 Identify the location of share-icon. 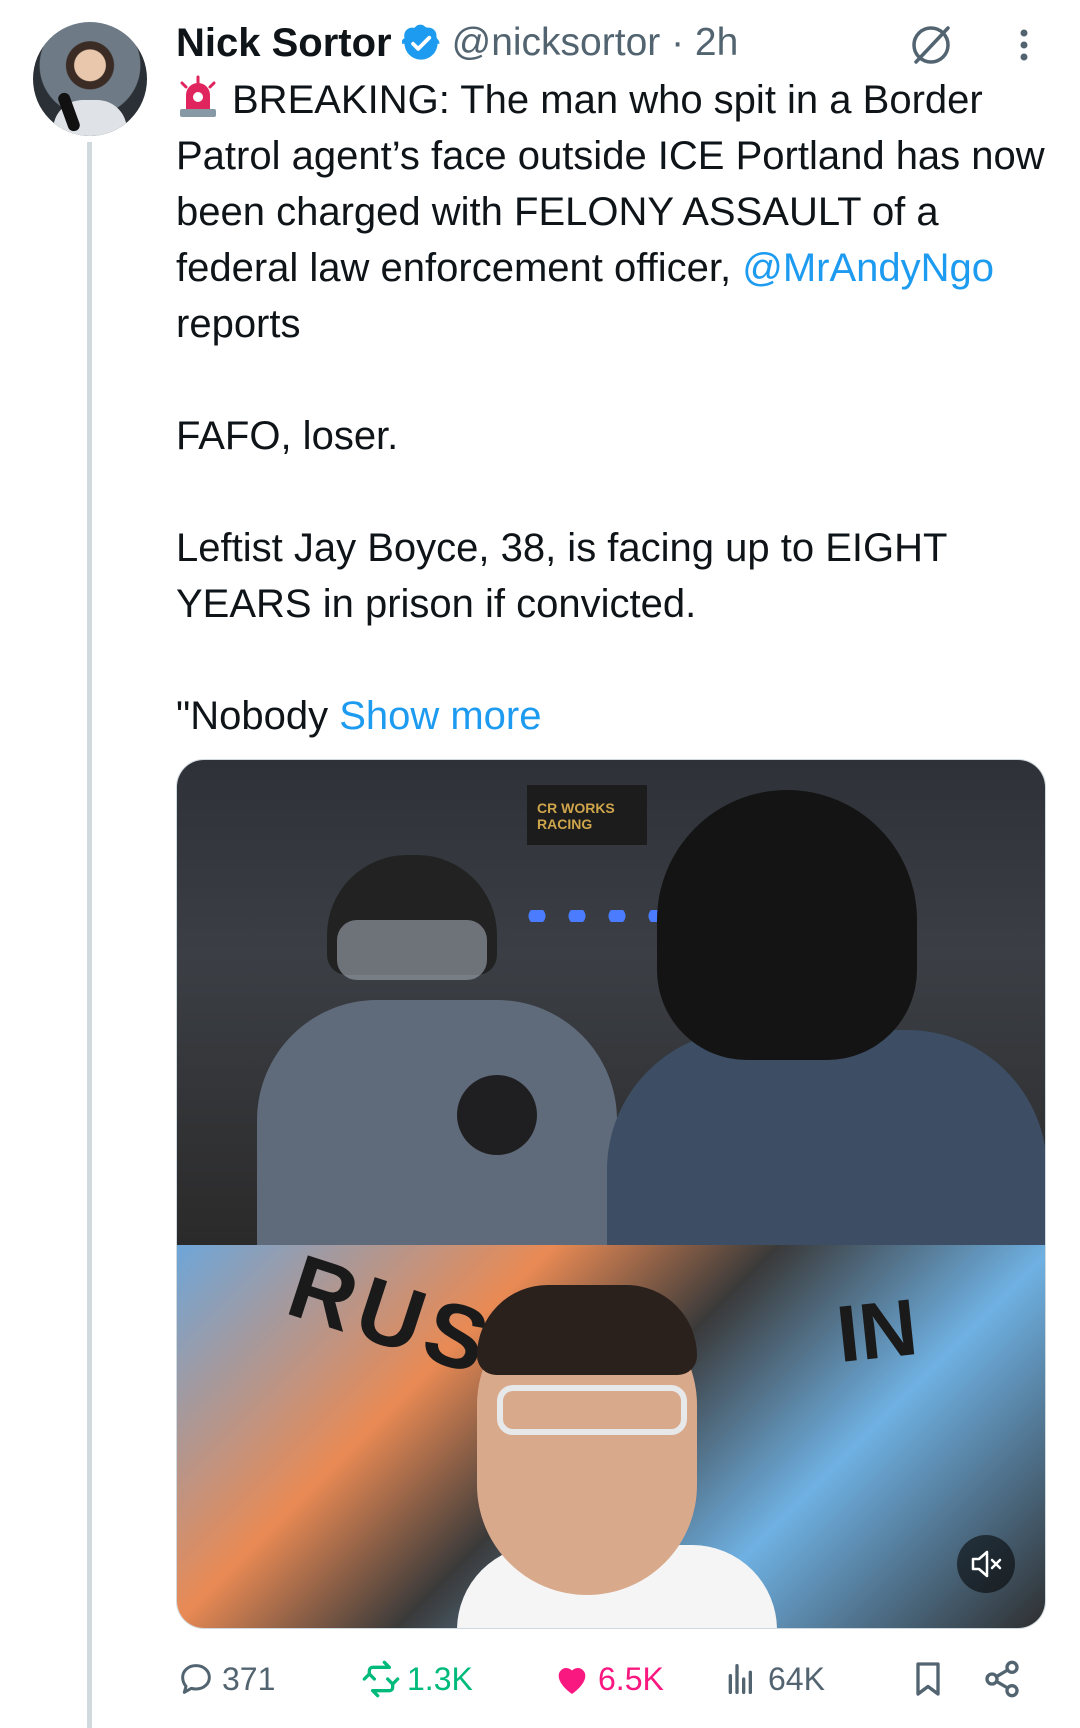
(1002, 1679).